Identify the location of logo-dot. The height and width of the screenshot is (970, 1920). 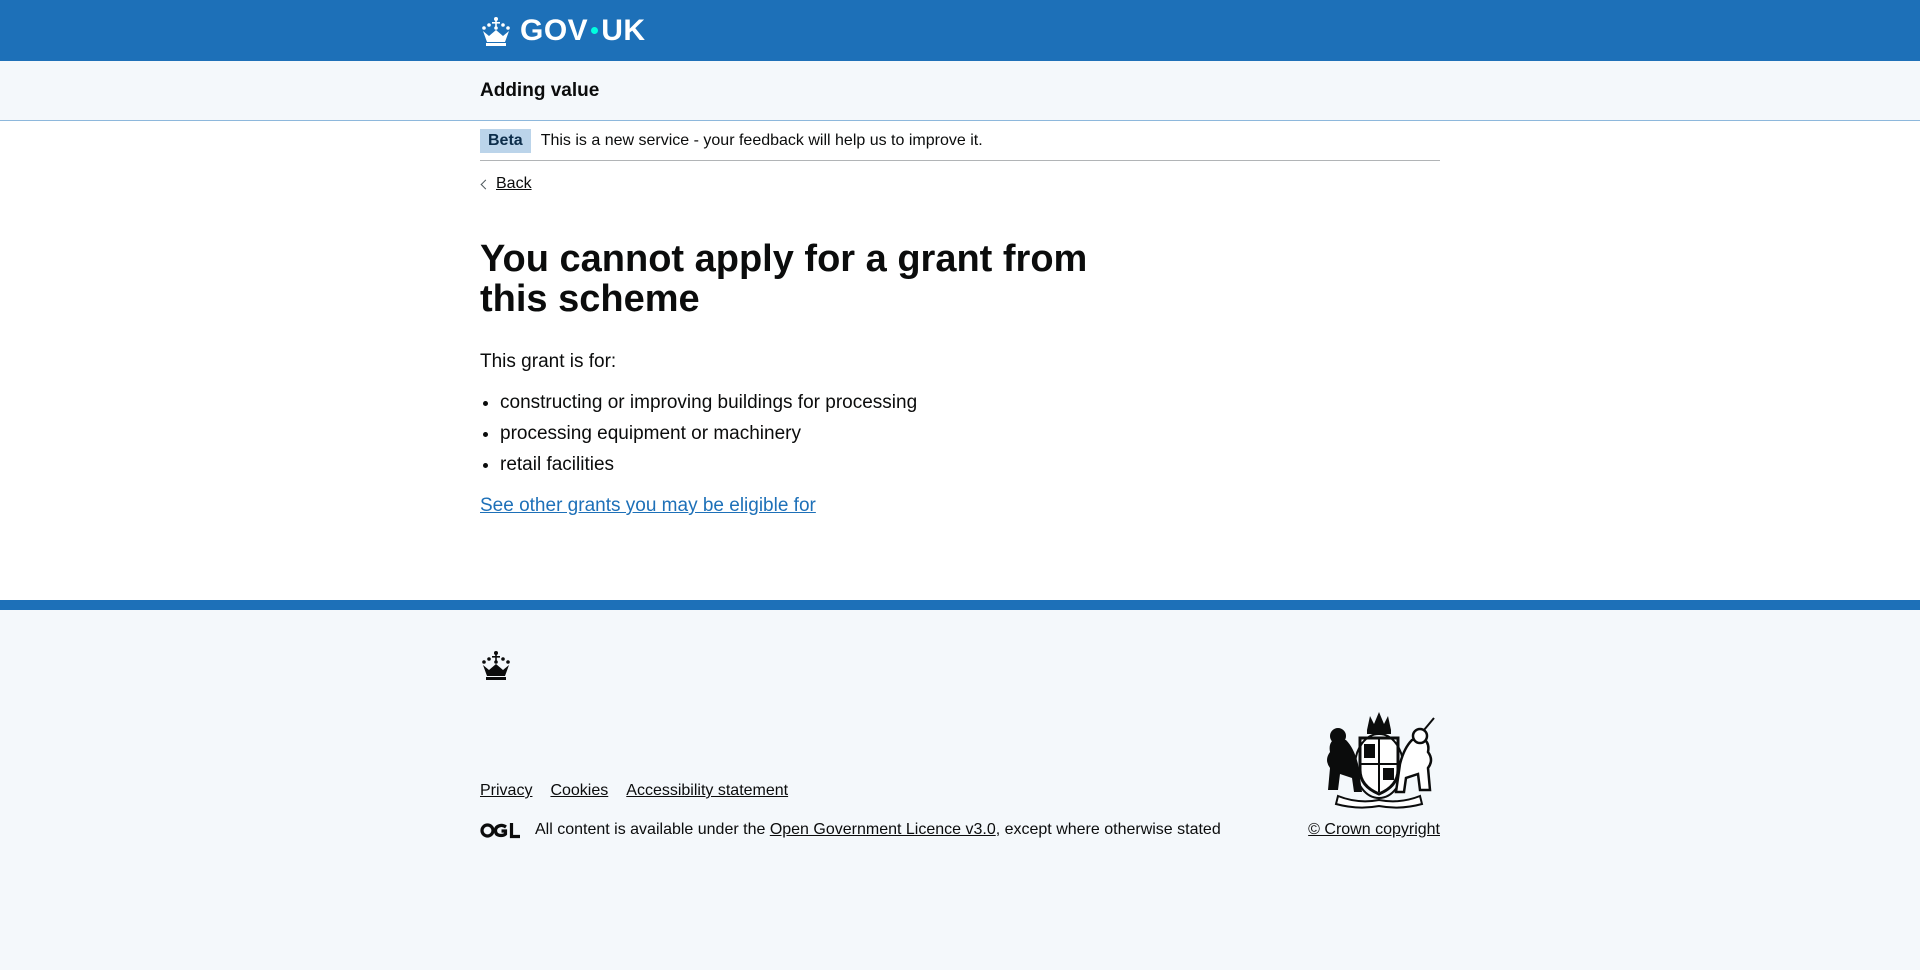
(595, 30).